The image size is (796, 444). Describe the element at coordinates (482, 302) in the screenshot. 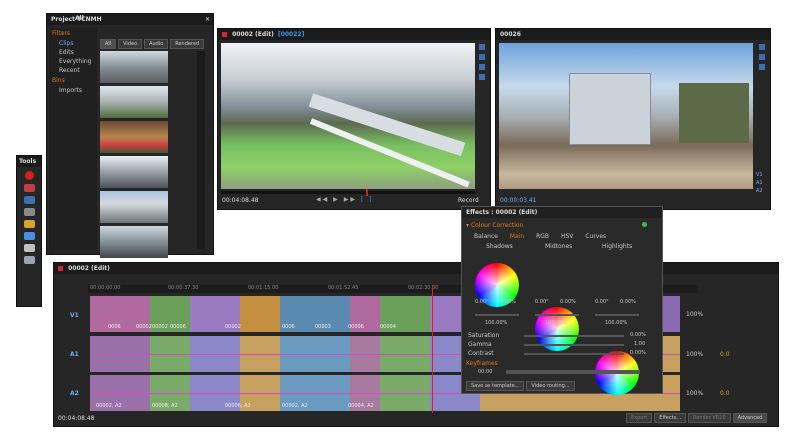

I see `shadows-angle: 0.00°` at that location.